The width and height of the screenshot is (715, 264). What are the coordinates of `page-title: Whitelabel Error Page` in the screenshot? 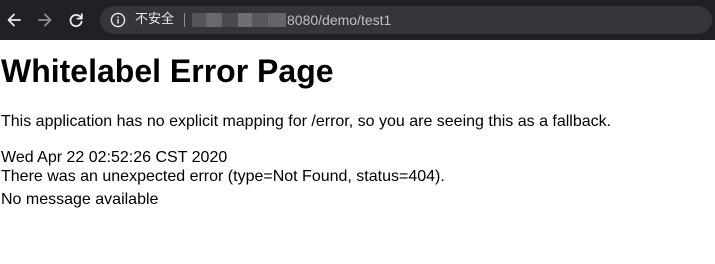 It's located at (167, 71).